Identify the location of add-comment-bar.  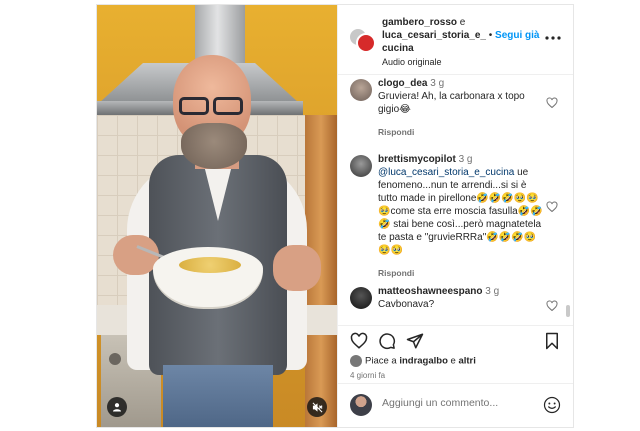
(455, 405).